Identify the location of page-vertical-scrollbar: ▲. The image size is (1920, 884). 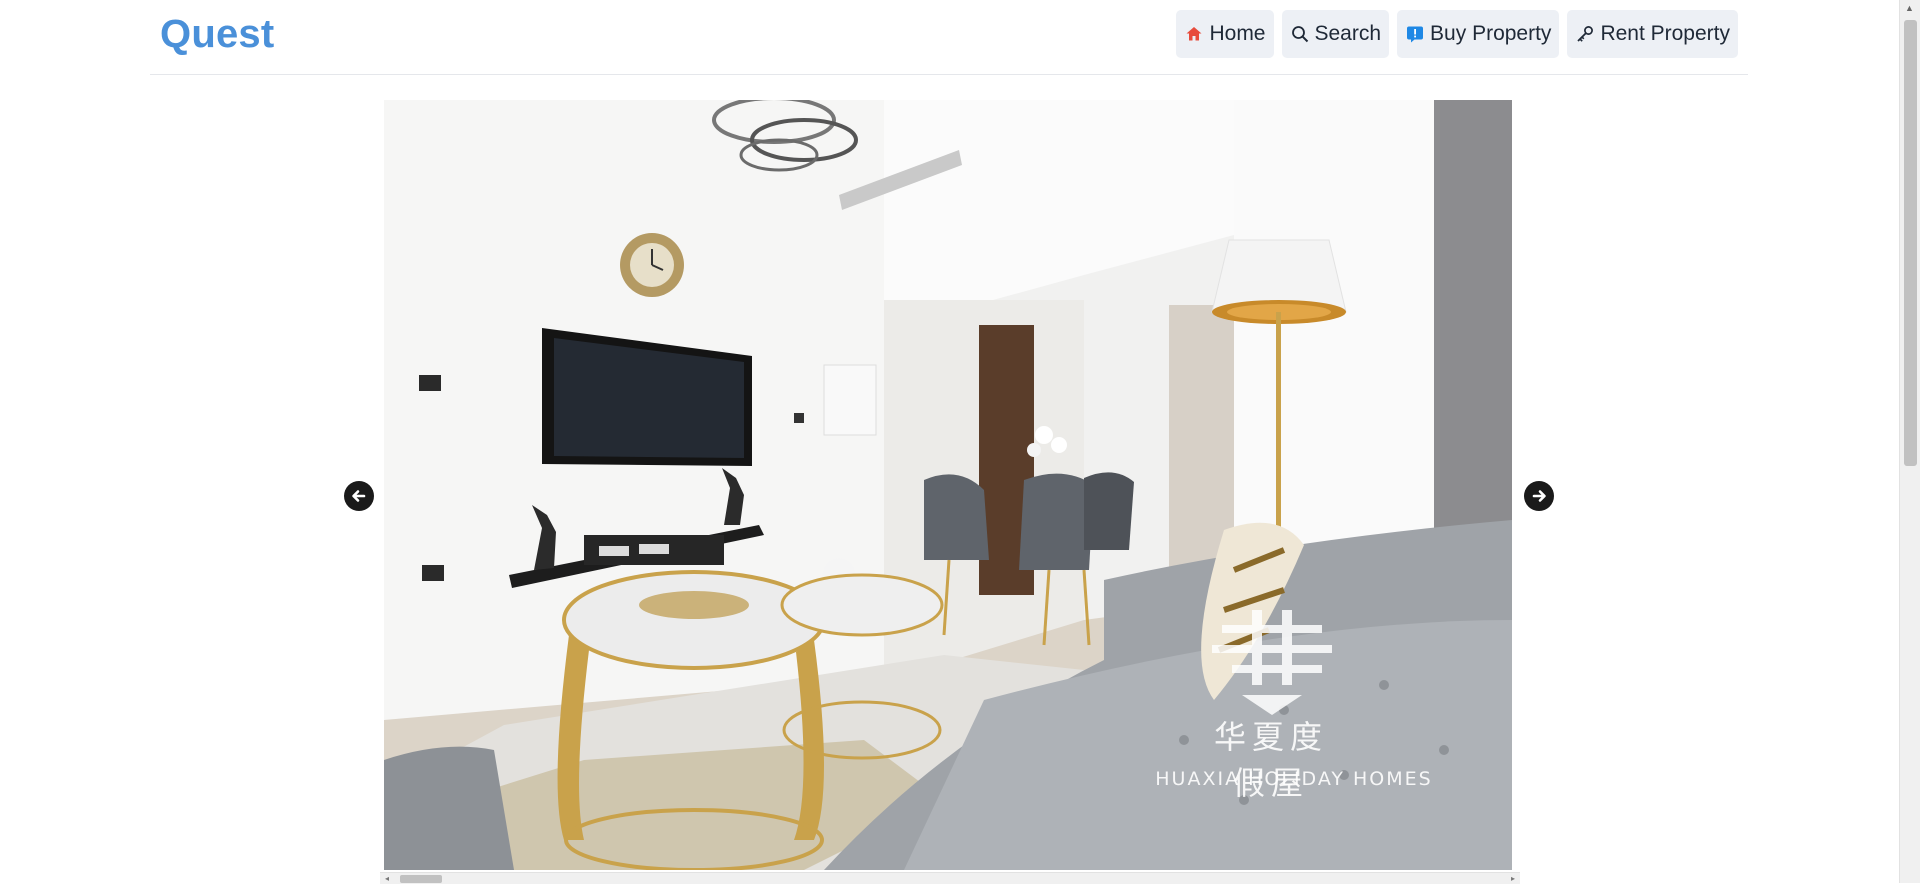
(1909, 441).